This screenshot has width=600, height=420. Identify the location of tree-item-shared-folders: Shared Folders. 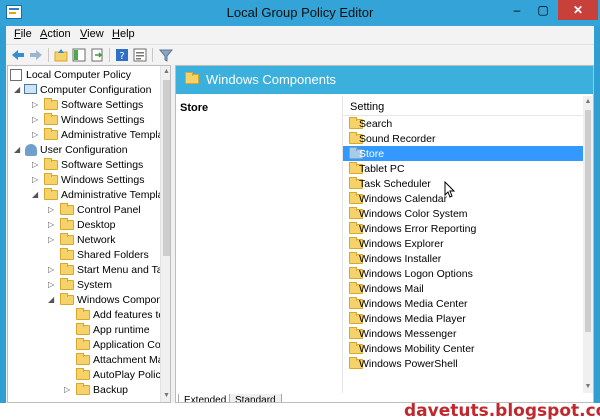
(85, 255).